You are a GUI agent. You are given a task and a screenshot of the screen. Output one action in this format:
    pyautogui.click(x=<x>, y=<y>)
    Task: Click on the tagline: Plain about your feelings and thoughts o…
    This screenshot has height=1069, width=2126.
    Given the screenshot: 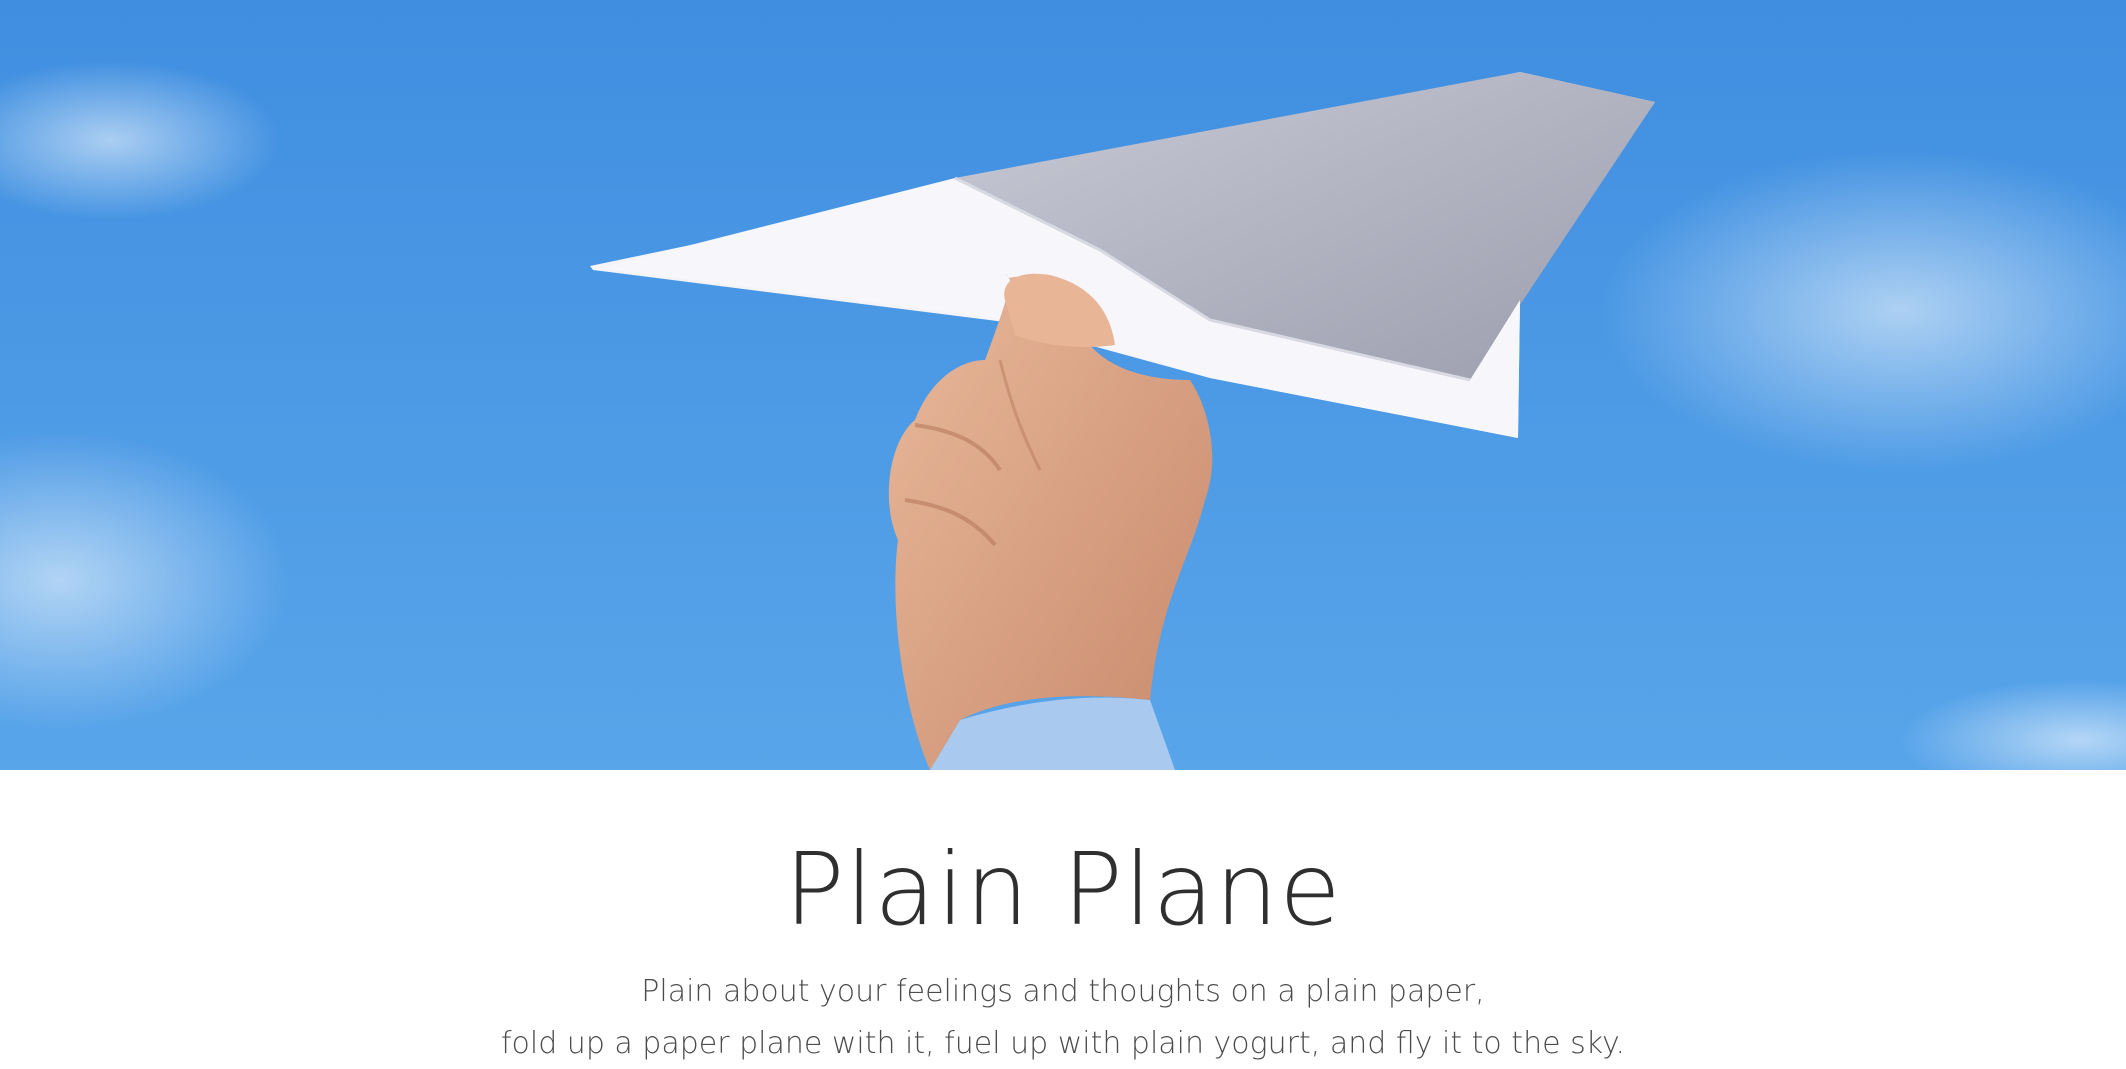 What is the action you would take?
    pyautogui.click(x=1063, y=1017)
    